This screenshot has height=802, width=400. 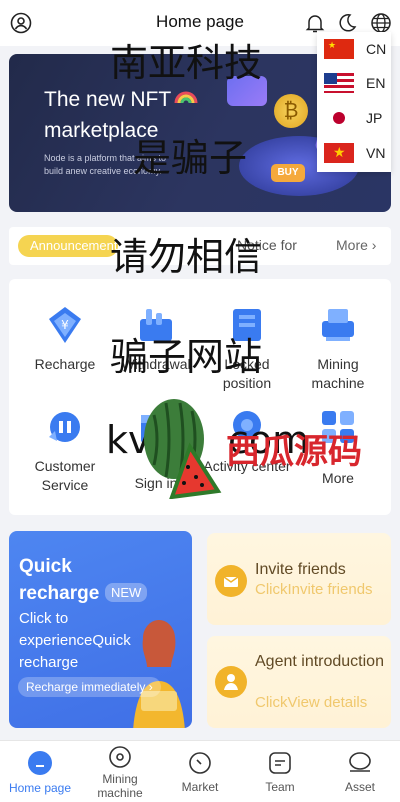 What do you see at coordinates (120, 771) in the screenshot?
I see `nav-mining-machine: Mining machine` at bounding box center [120, 771].